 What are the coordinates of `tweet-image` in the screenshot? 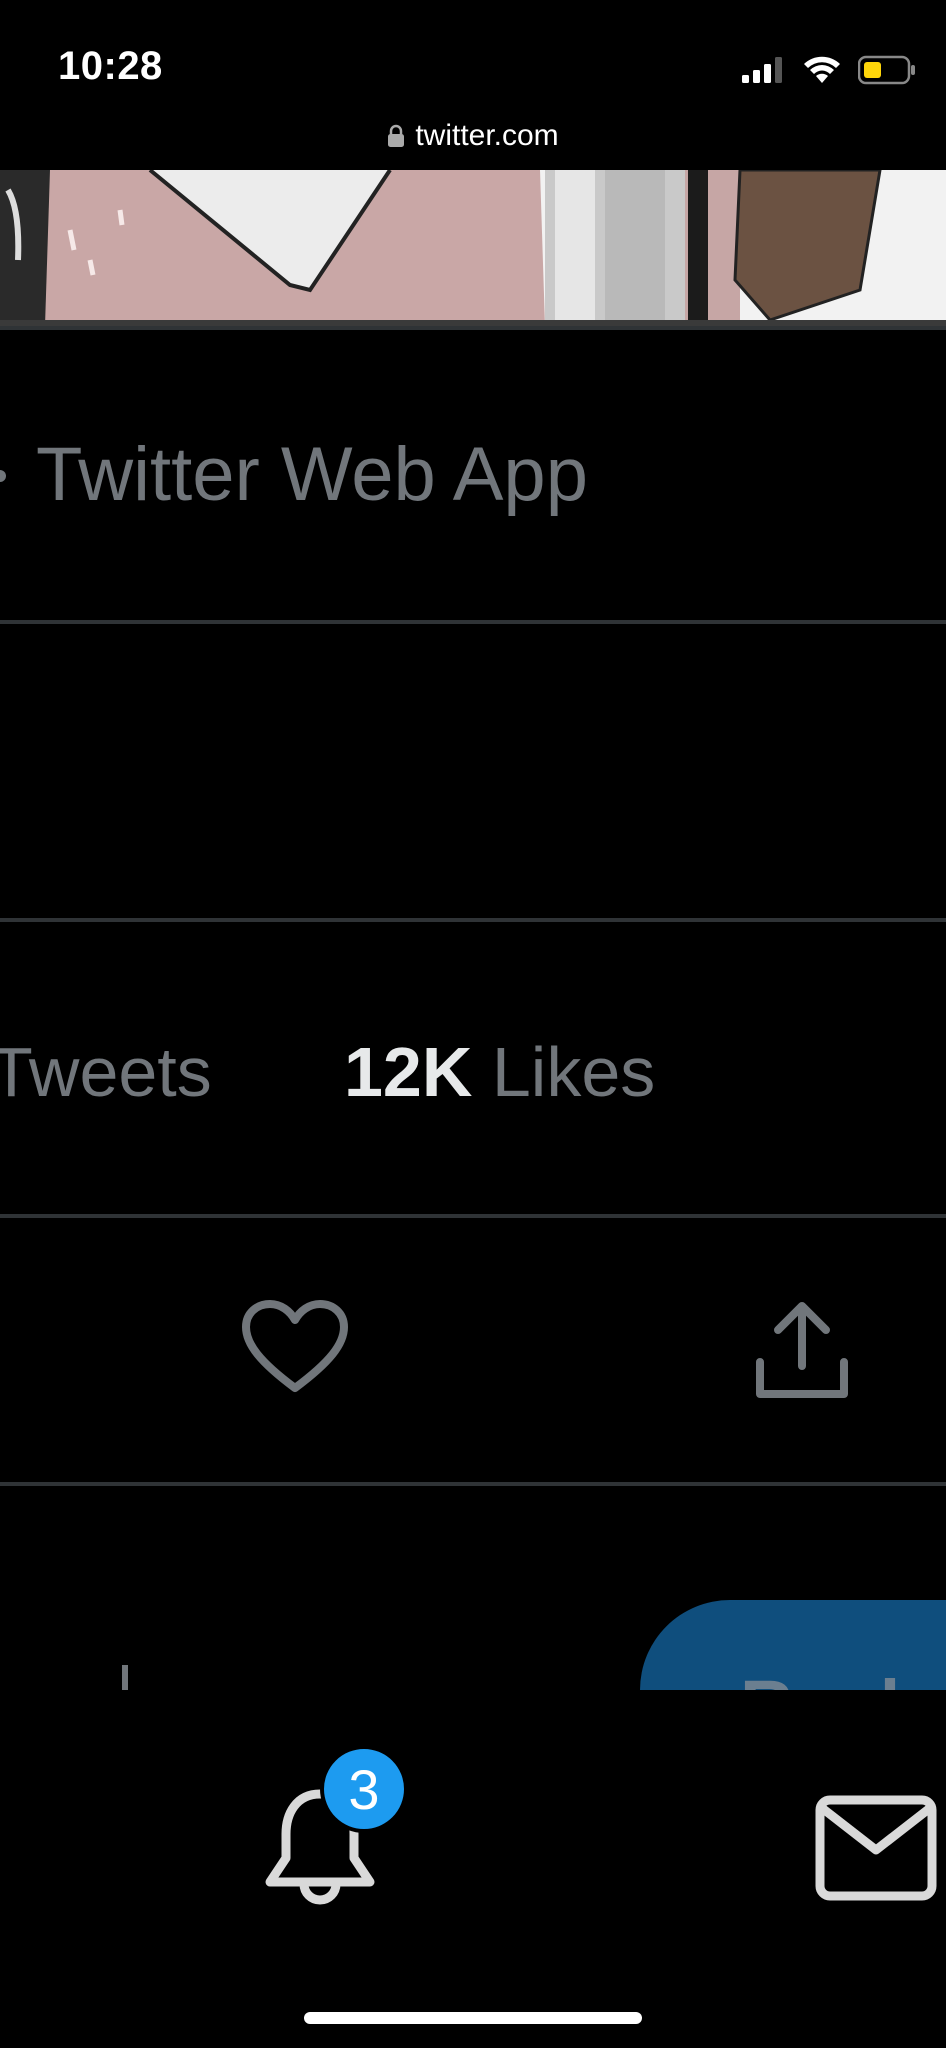 It's located at (473, 248).